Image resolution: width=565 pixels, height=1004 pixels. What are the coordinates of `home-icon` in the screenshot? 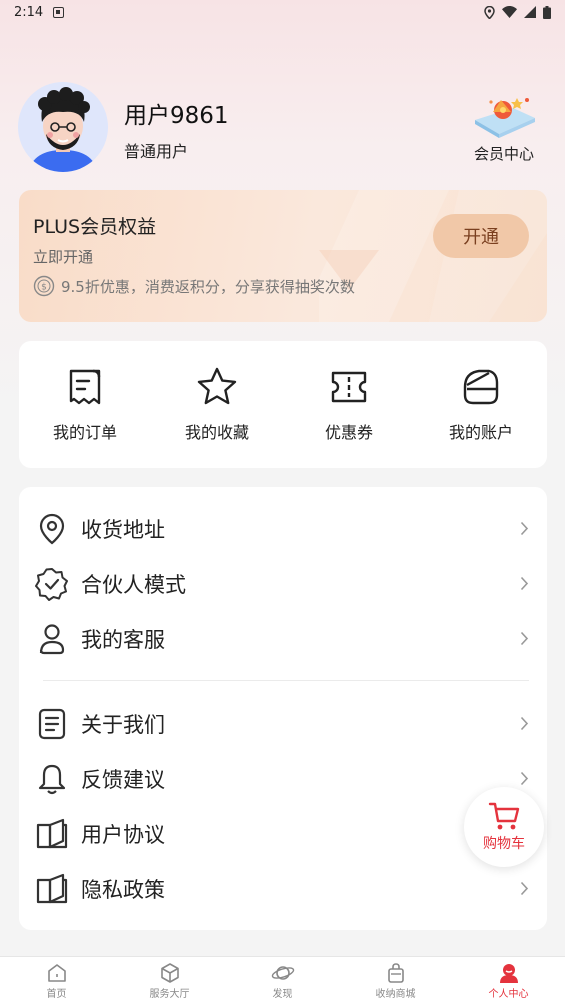 It's located at (56, 973).